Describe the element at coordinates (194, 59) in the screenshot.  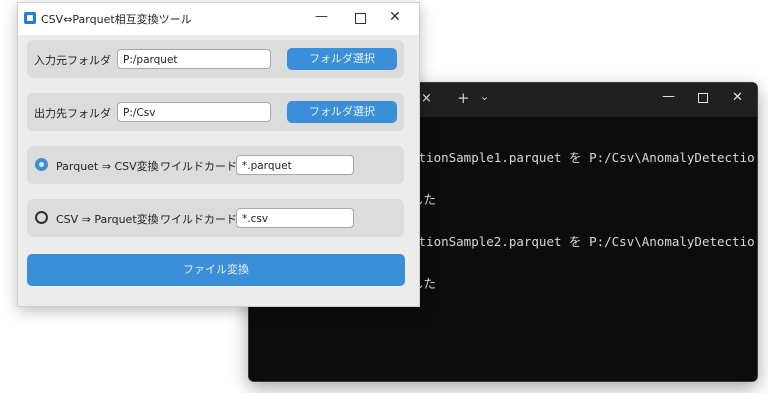
I see `input-folder-field: P:/parquet` at that location.